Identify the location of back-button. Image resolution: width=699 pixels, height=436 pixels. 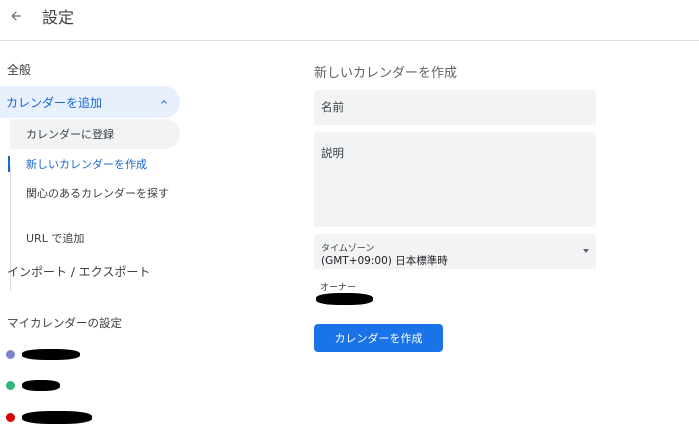
(16, 16).